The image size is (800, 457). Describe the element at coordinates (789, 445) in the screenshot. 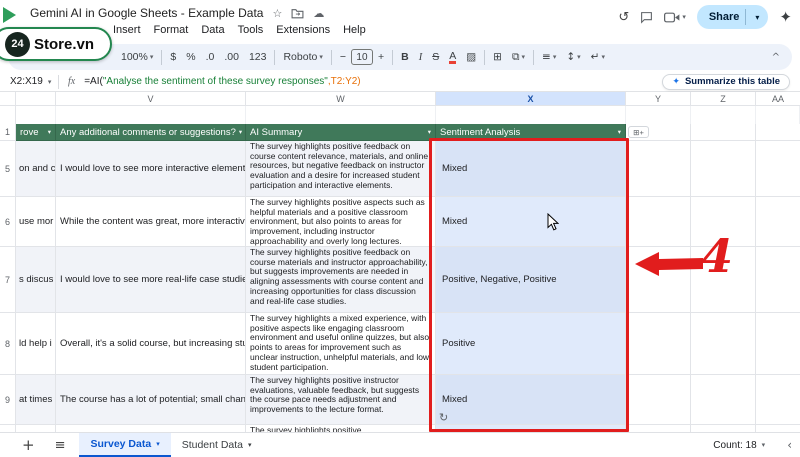

I see `collapse-side-panel-icon: ‹` at that location.